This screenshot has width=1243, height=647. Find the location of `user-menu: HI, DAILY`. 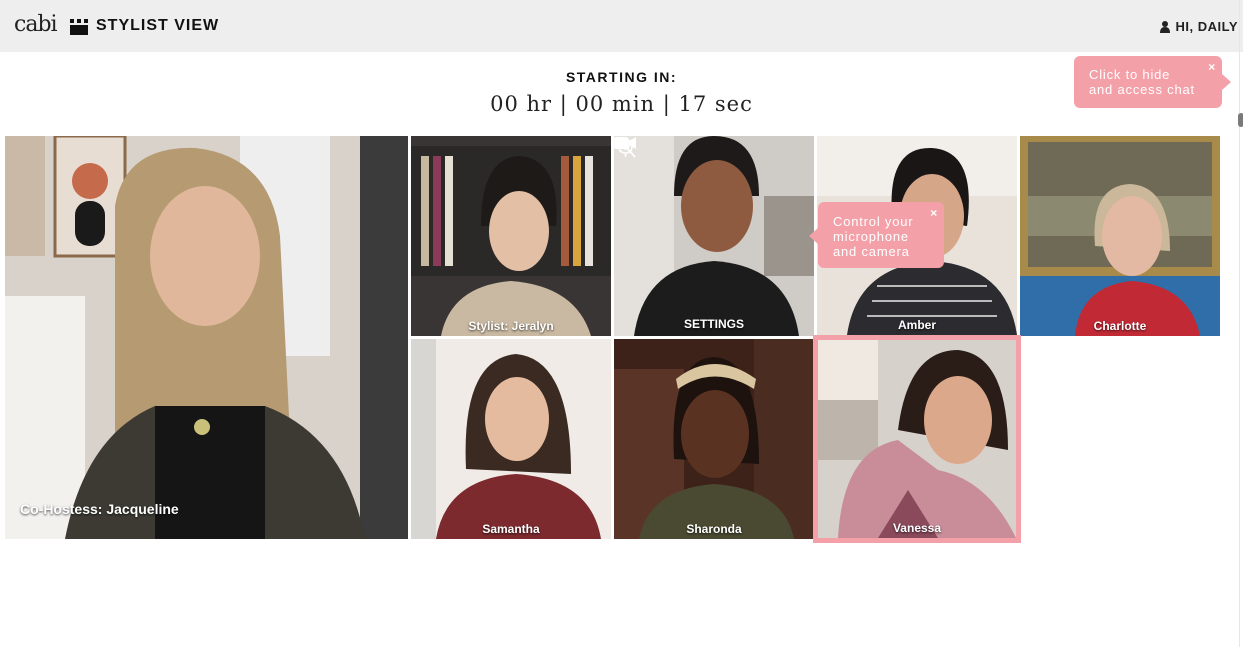

user-menu: HI, DAILY is located at coordinates (1199, 26).